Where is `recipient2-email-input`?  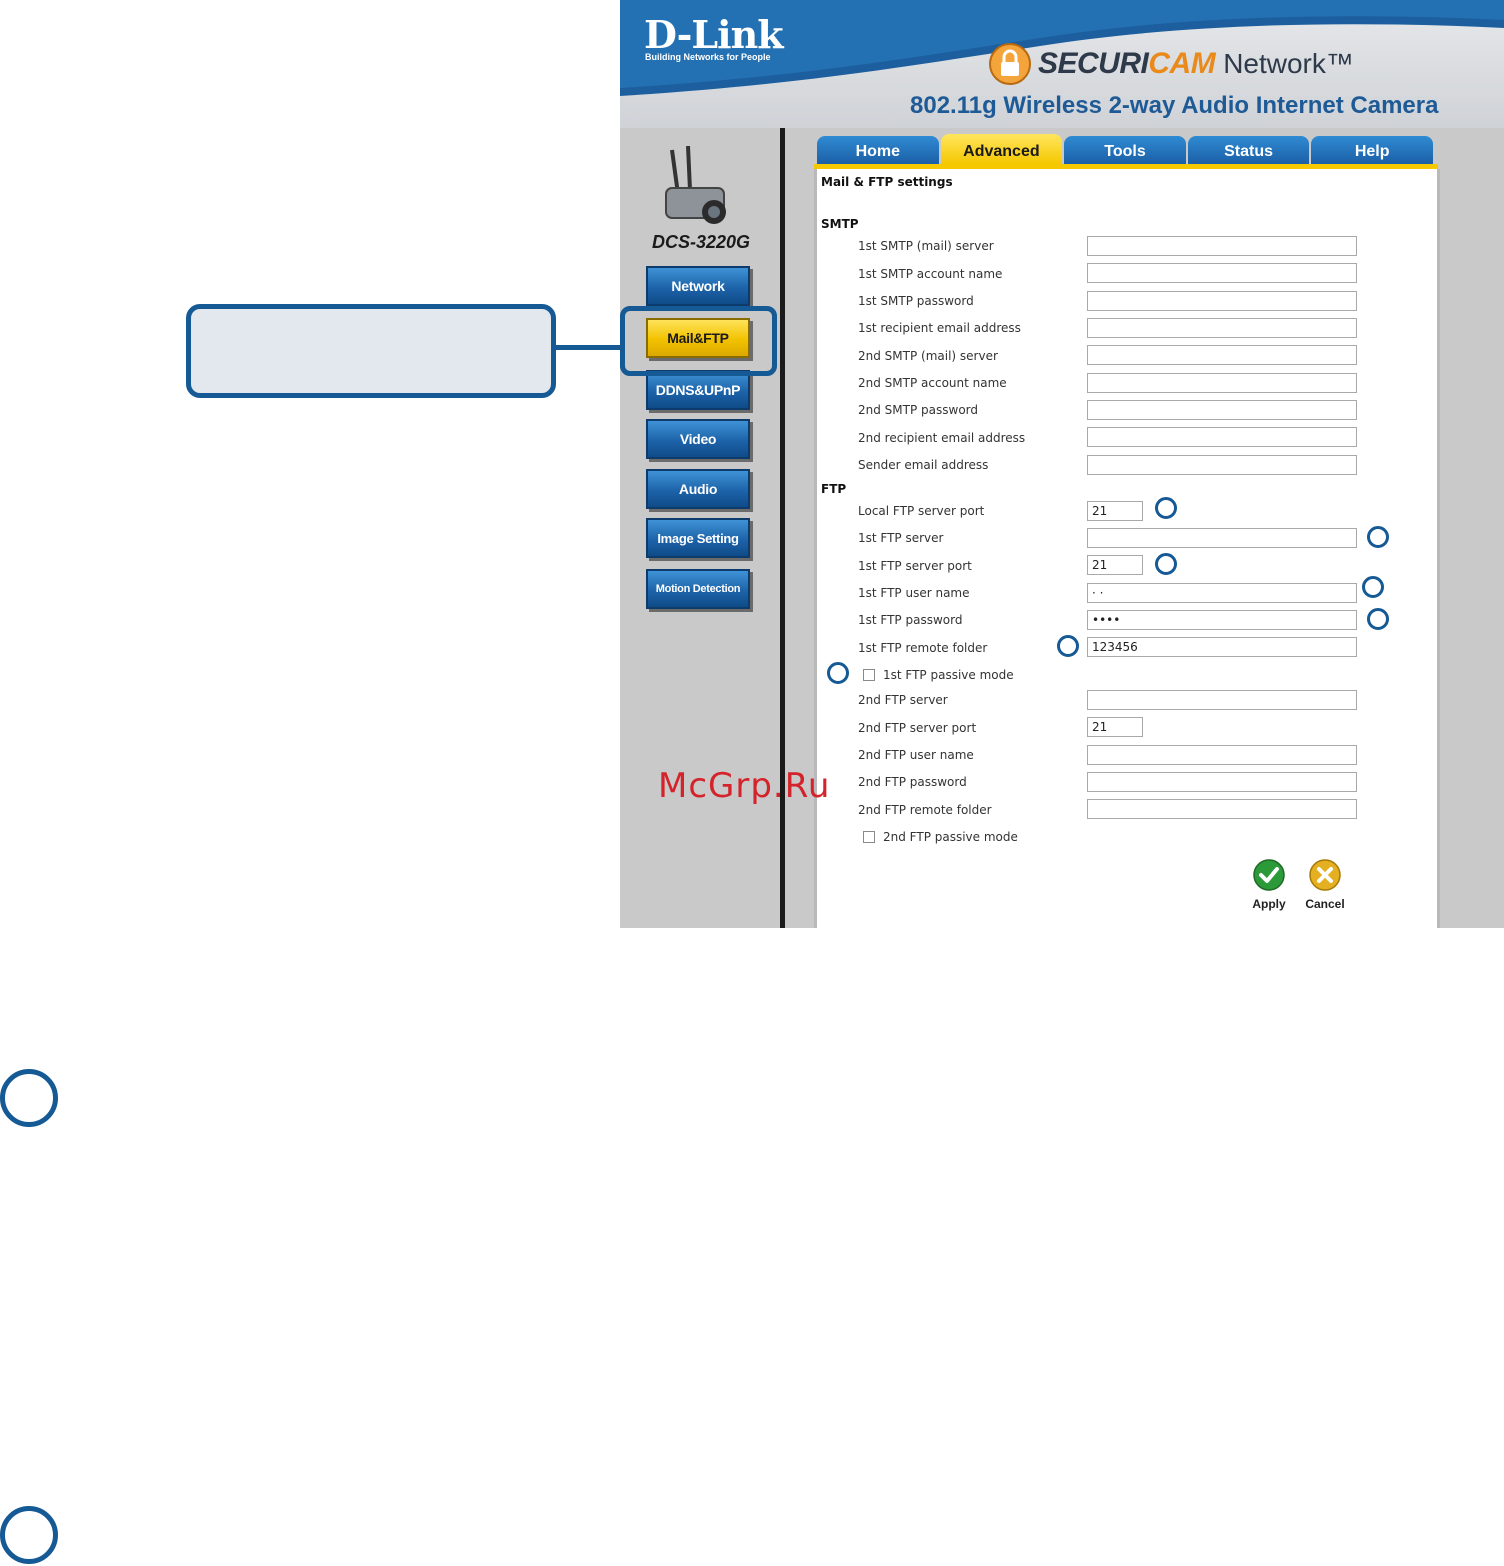
recipient2-email-input is located at coordinates (1222, 437).